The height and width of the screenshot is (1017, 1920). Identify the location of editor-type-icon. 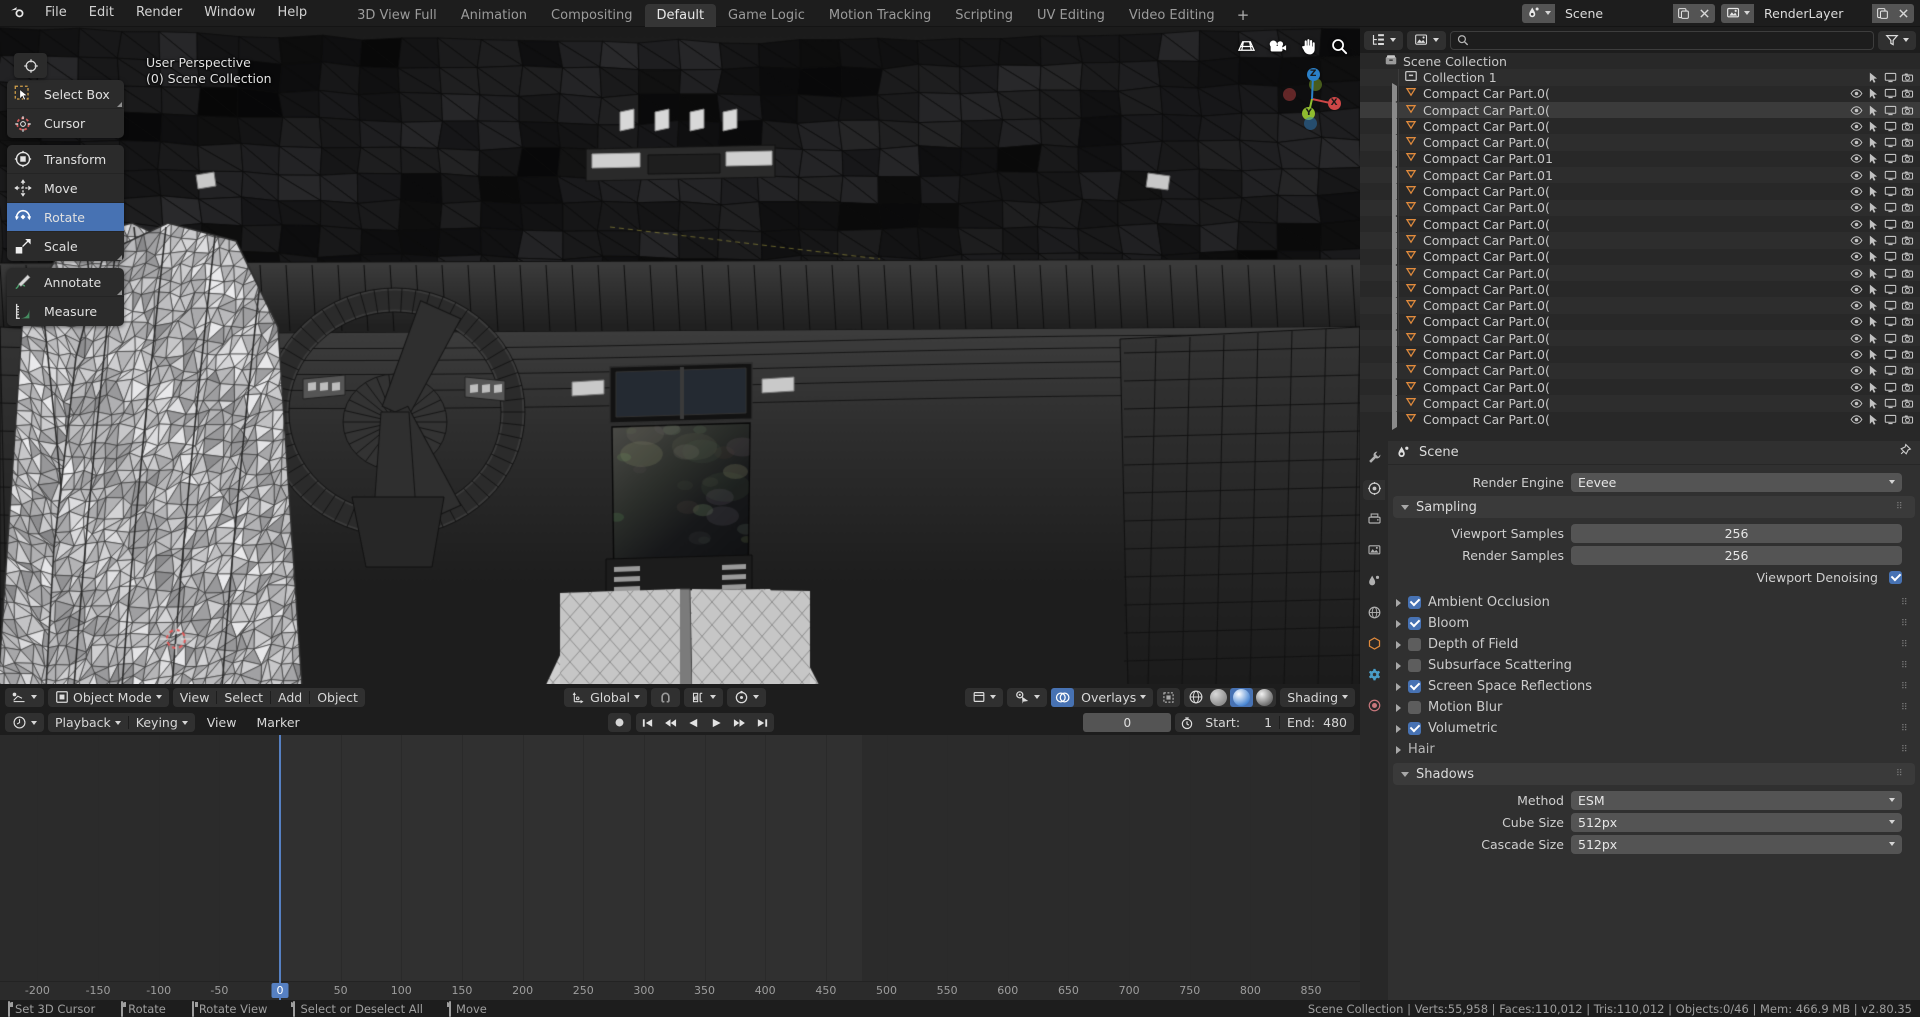
(24, 697).